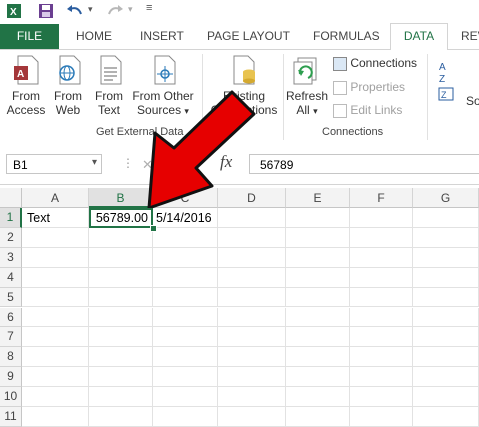 Image resolution: width=479 pixels, height=427 pixels. I want to click on cell-e5, so click(318, 297).